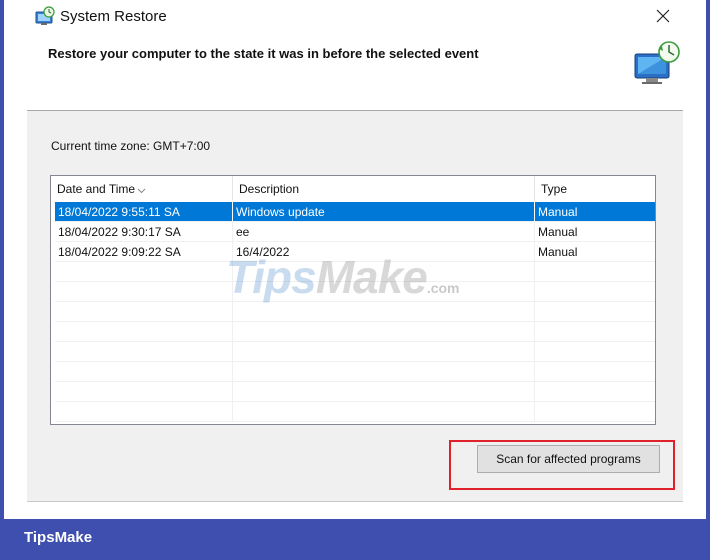  What do you see at coordinates (355, 17) in the screenshot?
I see `title-bar: System Restore` at bounding box center [355, 17].